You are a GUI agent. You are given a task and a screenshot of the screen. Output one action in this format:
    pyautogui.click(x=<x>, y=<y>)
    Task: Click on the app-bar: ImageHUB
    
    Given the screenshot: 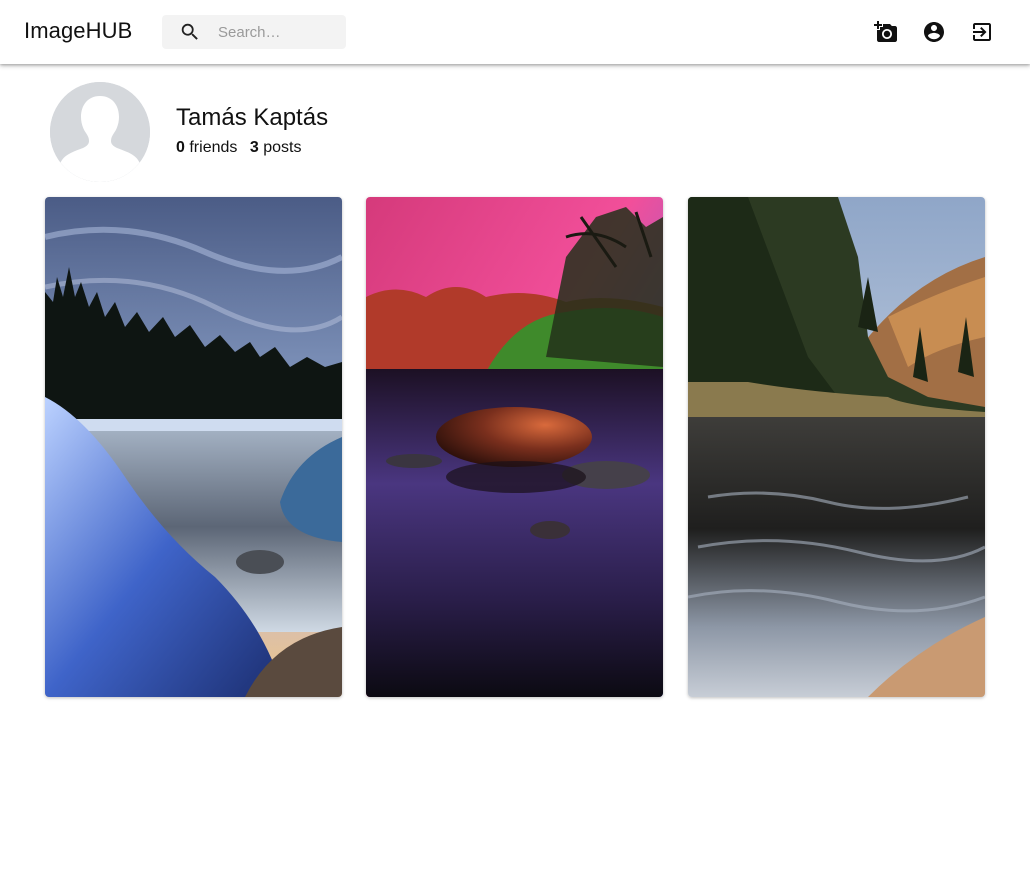 What is the action you would take?
    pyautogui.click(x=515, y=32)
    